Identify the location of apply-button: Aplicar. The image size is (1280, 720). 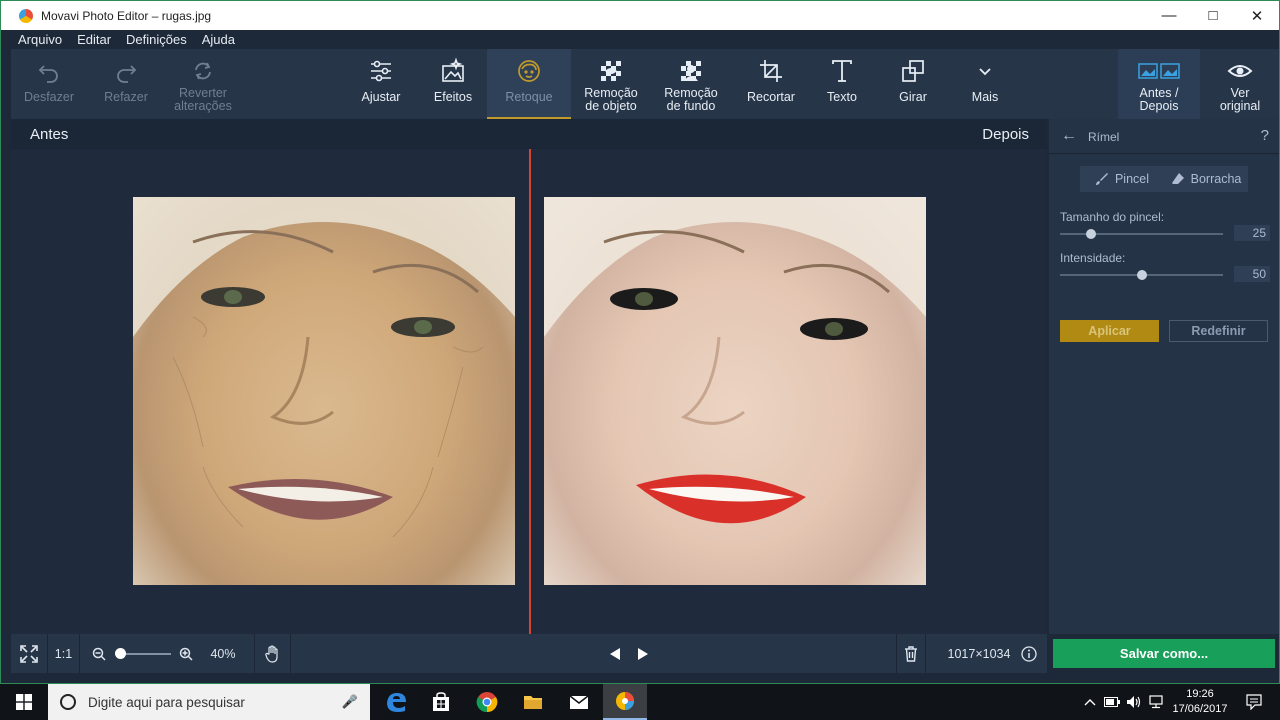
(1109, 331).